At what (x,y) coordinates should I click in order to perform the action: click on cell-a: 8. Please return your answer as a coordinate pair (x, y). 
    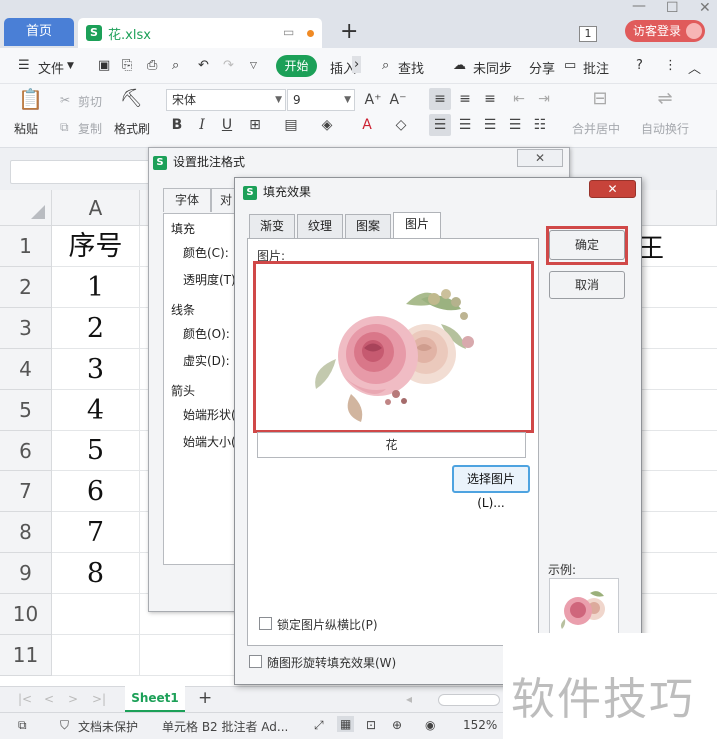
    Looking at the image, I should click on (96, 573).